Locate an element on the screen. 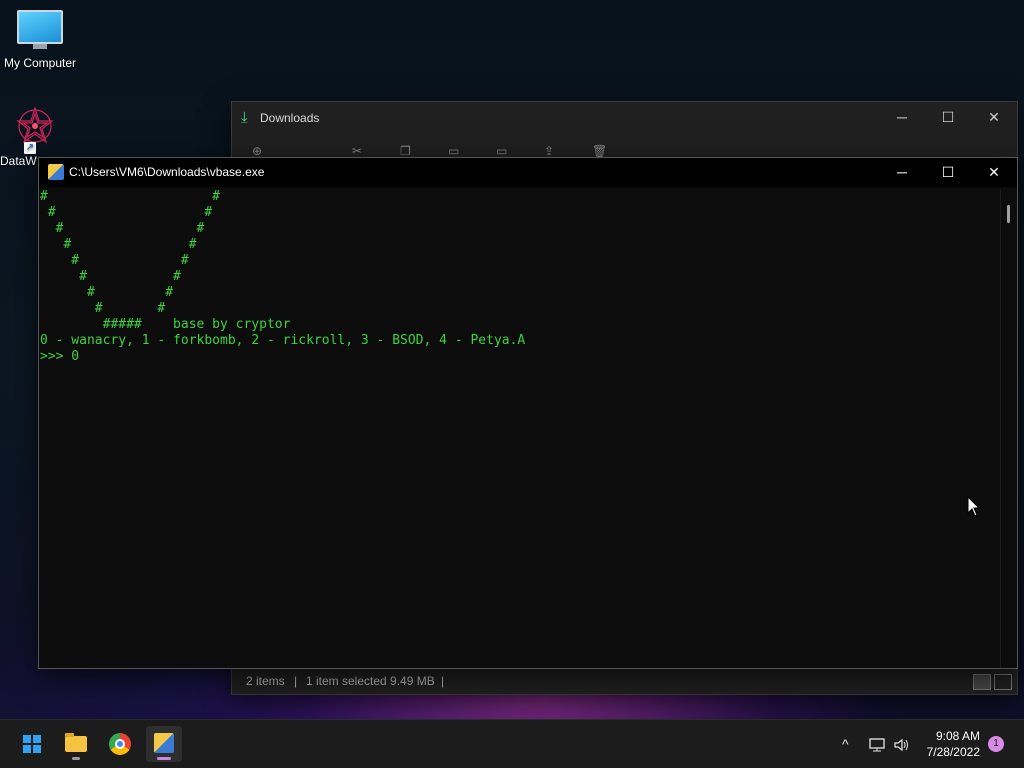  windows-logo-icon is located at coordinates (32, 744).